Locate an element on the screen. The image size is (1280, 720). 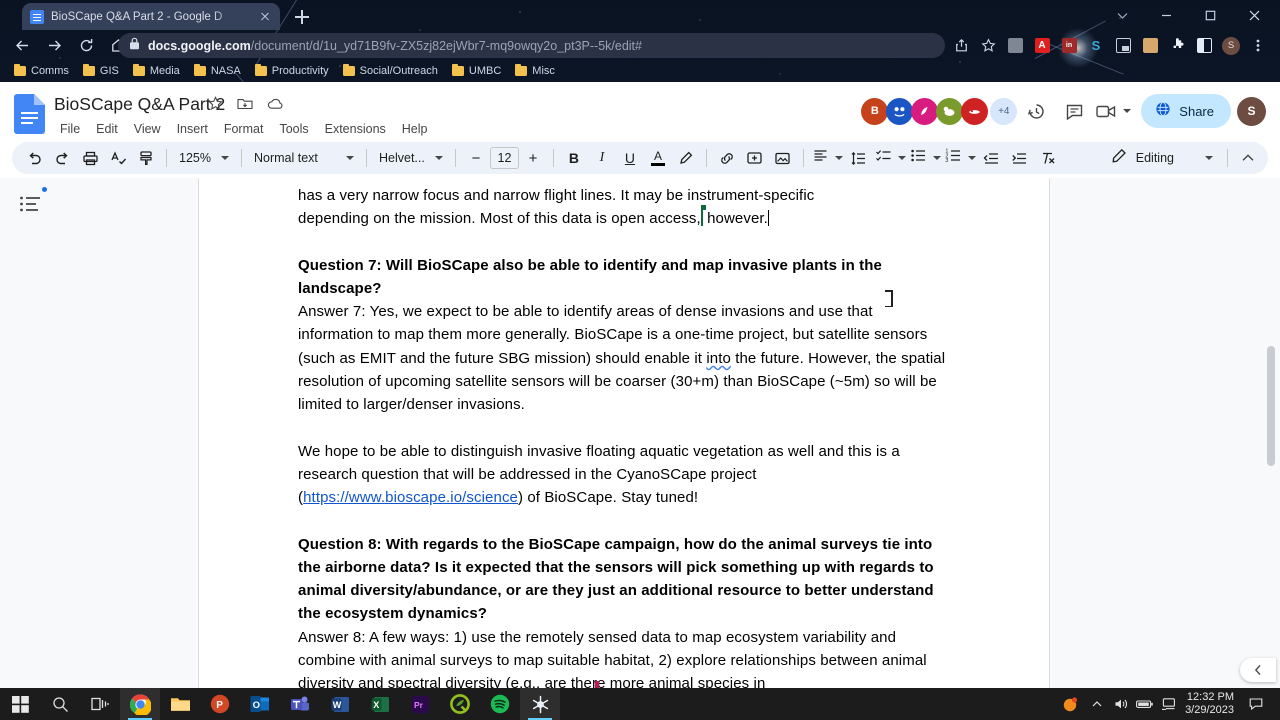
increase-font-size-button: + is located at coordinates (533, 158).